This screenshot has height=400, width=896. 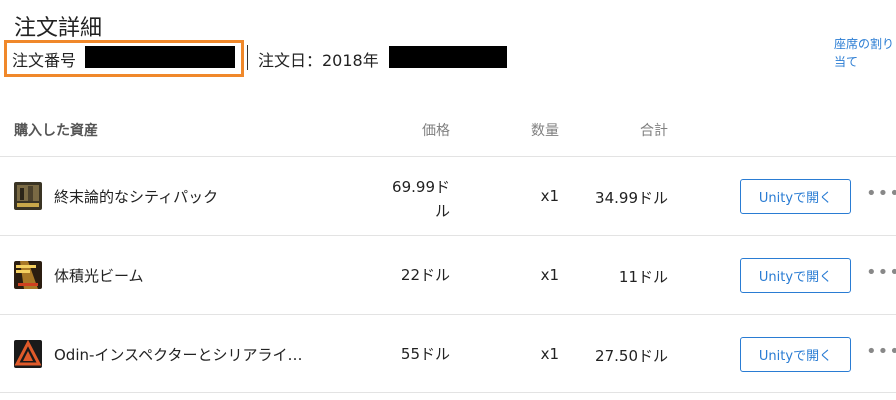 I want to click on column-header-price: 価格, so click(x=436, y=131).